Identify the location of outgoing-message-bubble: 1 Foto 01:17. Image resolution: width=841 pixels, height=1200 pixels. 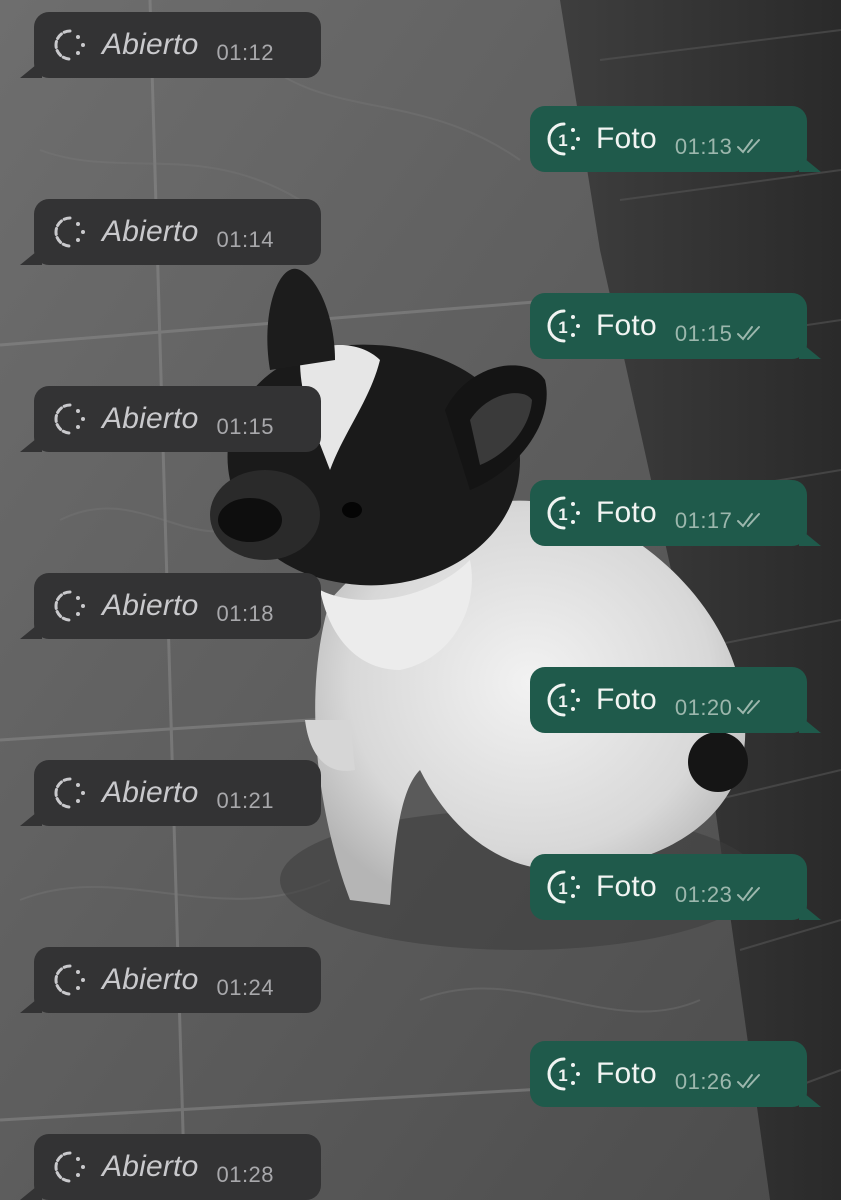
(675, 512).